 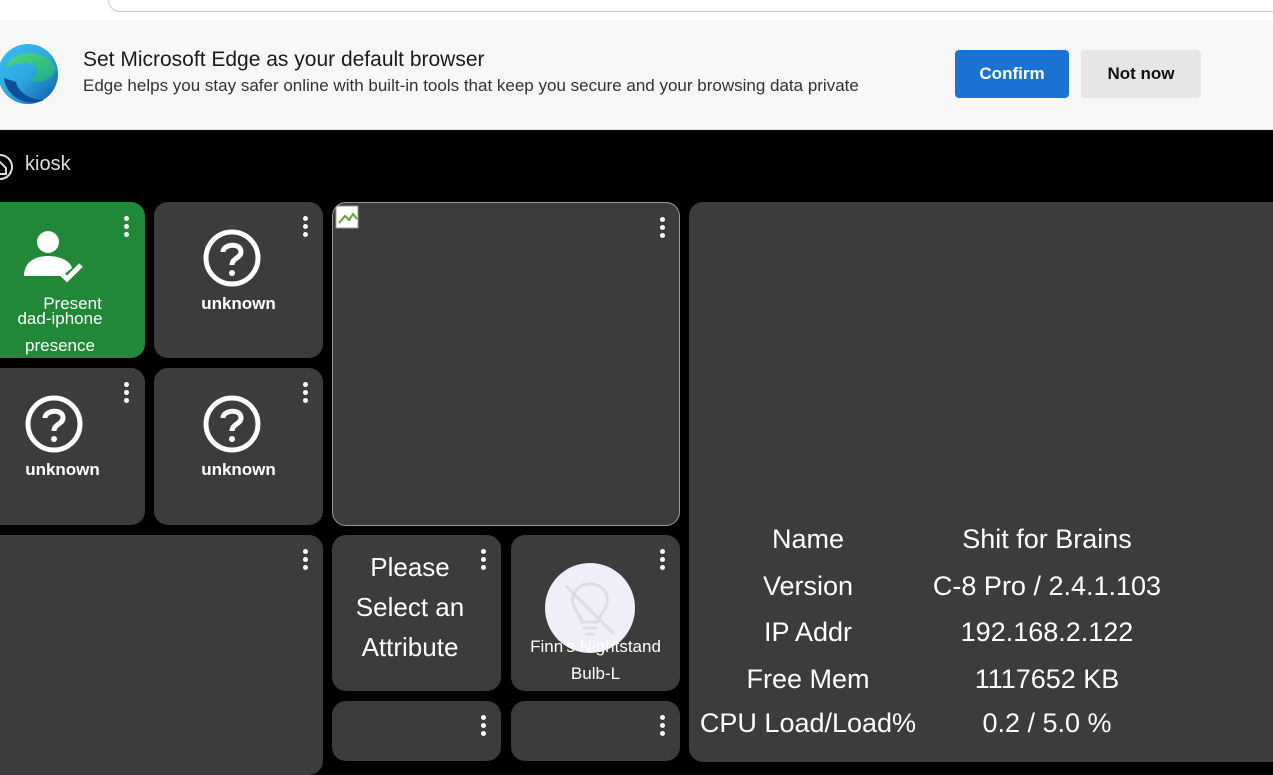 What do you see at coordinates (595, 613) in the screenshot?
I see `bulb-tile: Finn's Nightstand Bulb-L` at bounding box center [595, 613].